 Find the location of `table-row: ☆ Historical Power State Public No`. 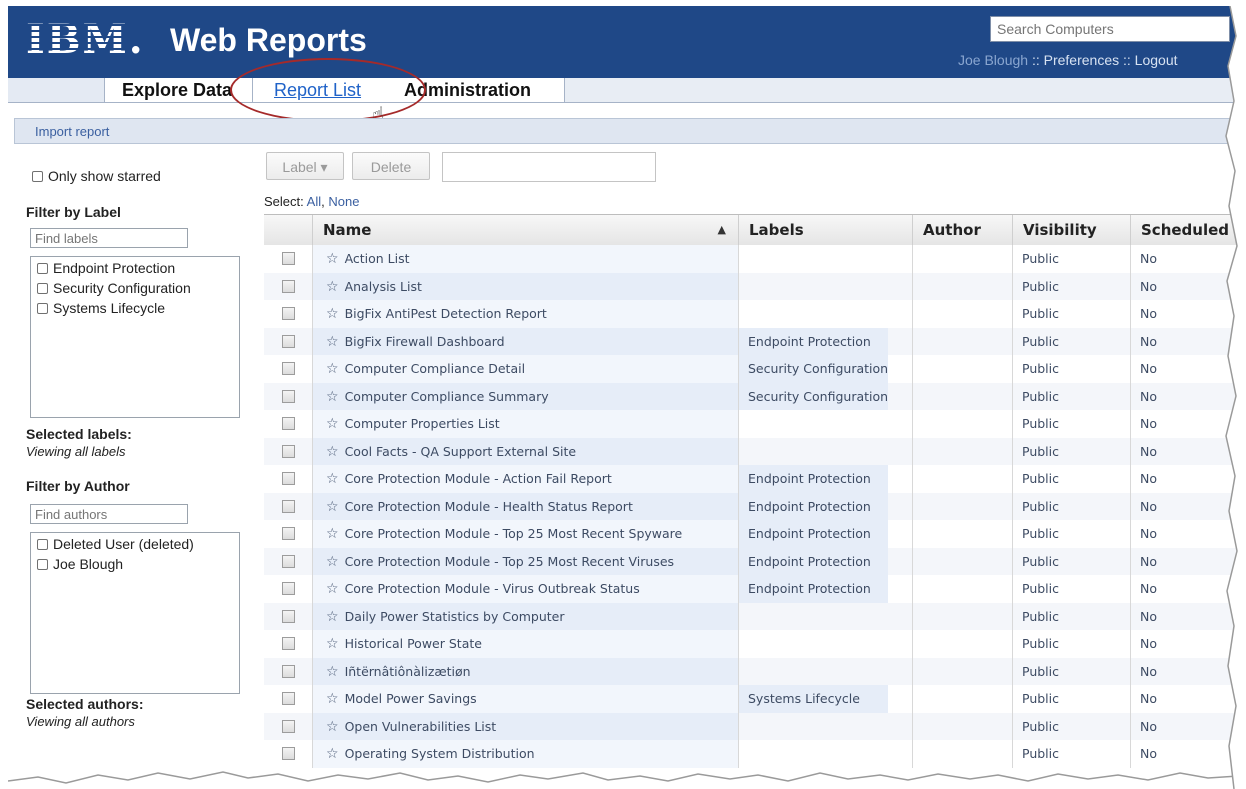

table-row: ☆ Historical Power State Public No is located at coordinates (755, 644).